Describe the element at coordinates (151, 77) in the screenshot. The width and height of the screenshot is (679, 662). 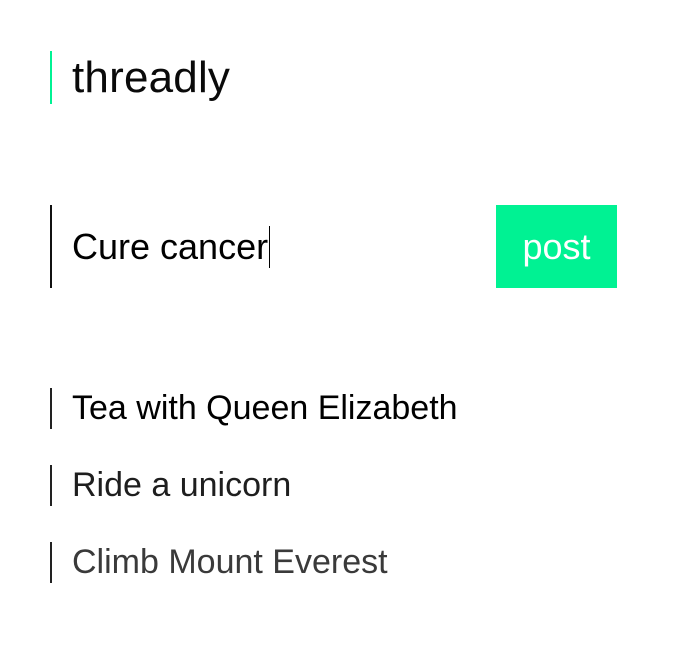
I see `app-title: threadly` at that location.